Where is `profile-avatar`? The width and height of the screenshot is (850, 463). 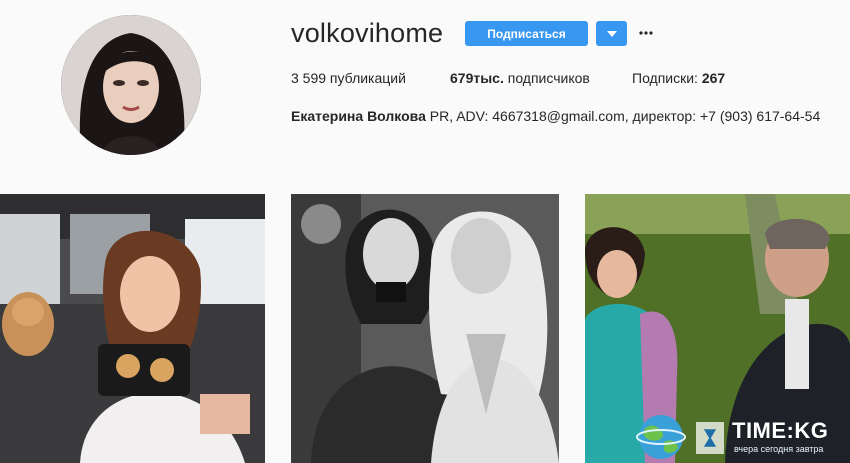 profile-avatar is located at coordinates (131, 85).